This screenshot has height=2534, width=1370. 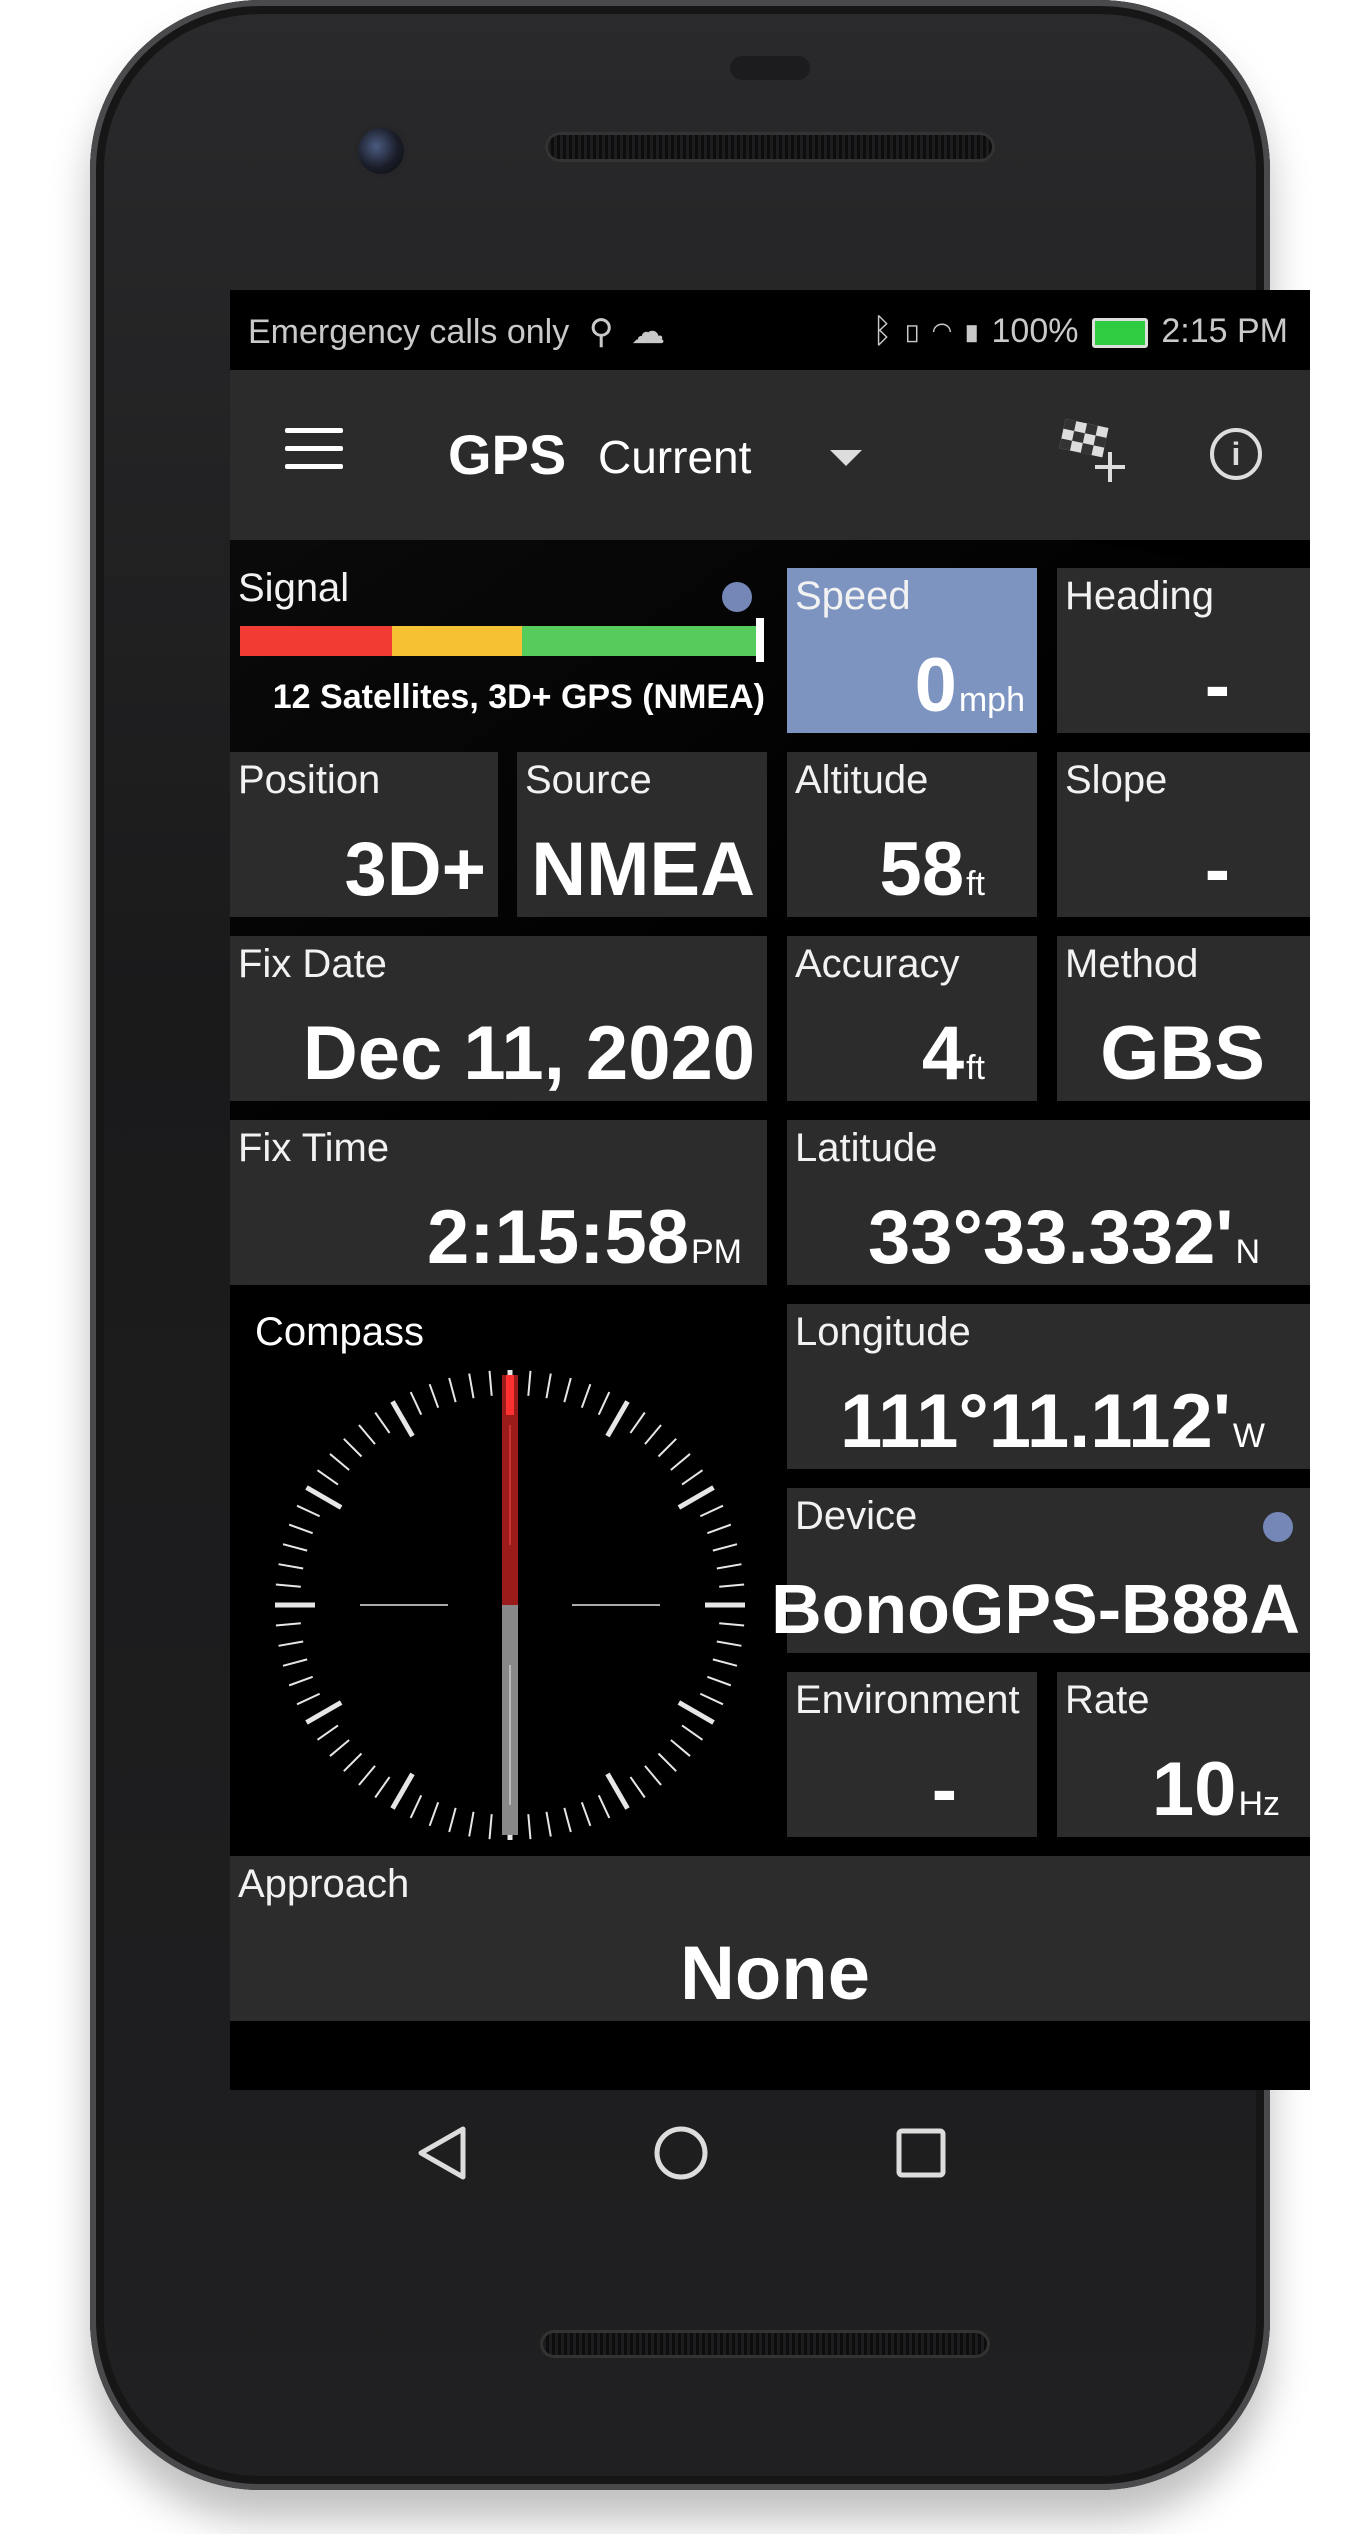 I want to click on bottom-speaker, so click(x=765, y=2344).